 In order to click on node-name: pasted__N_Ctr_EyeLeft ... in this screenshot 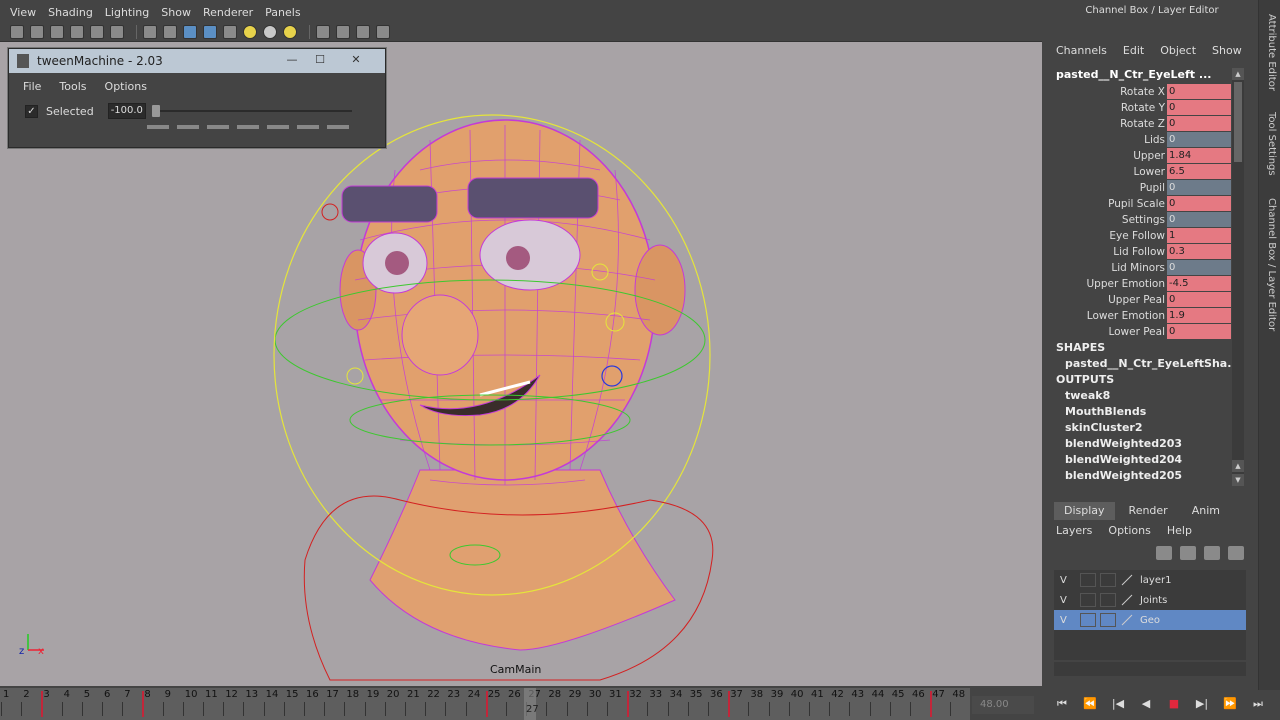, I will do `click(1152, 75)`.